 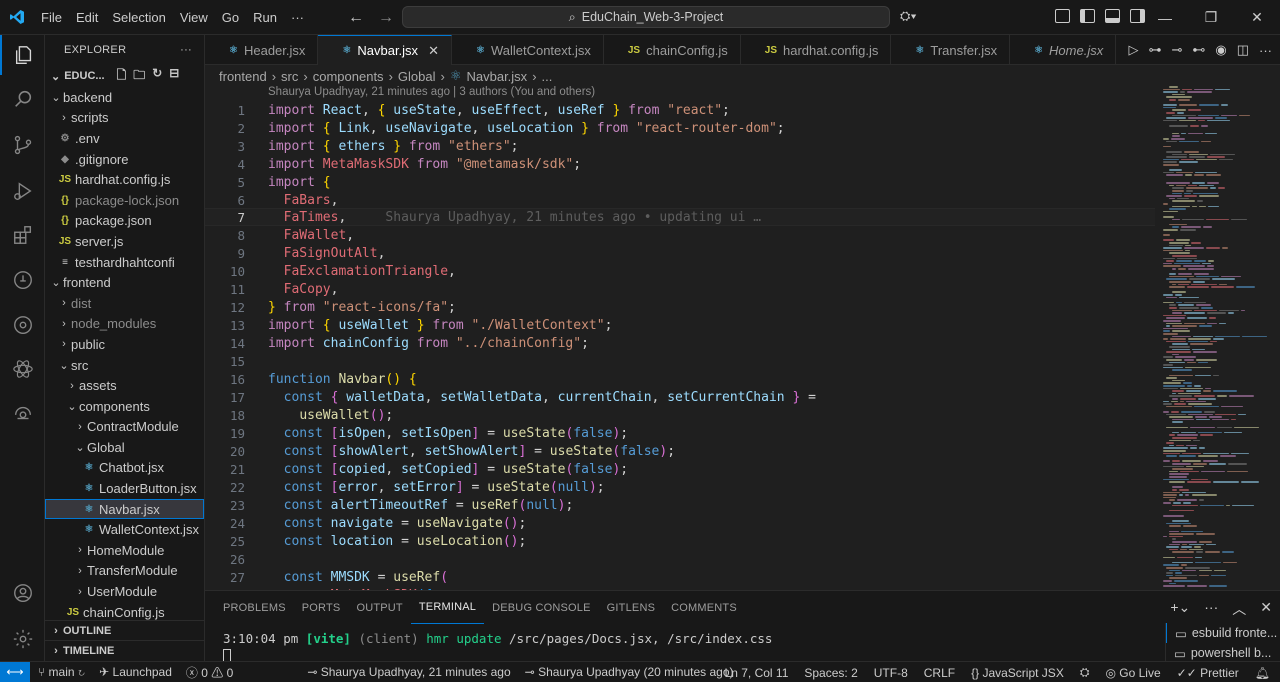 I want to click on editor-tab: ⚛ WalletContext.jsx, so click(x=528, y=50).